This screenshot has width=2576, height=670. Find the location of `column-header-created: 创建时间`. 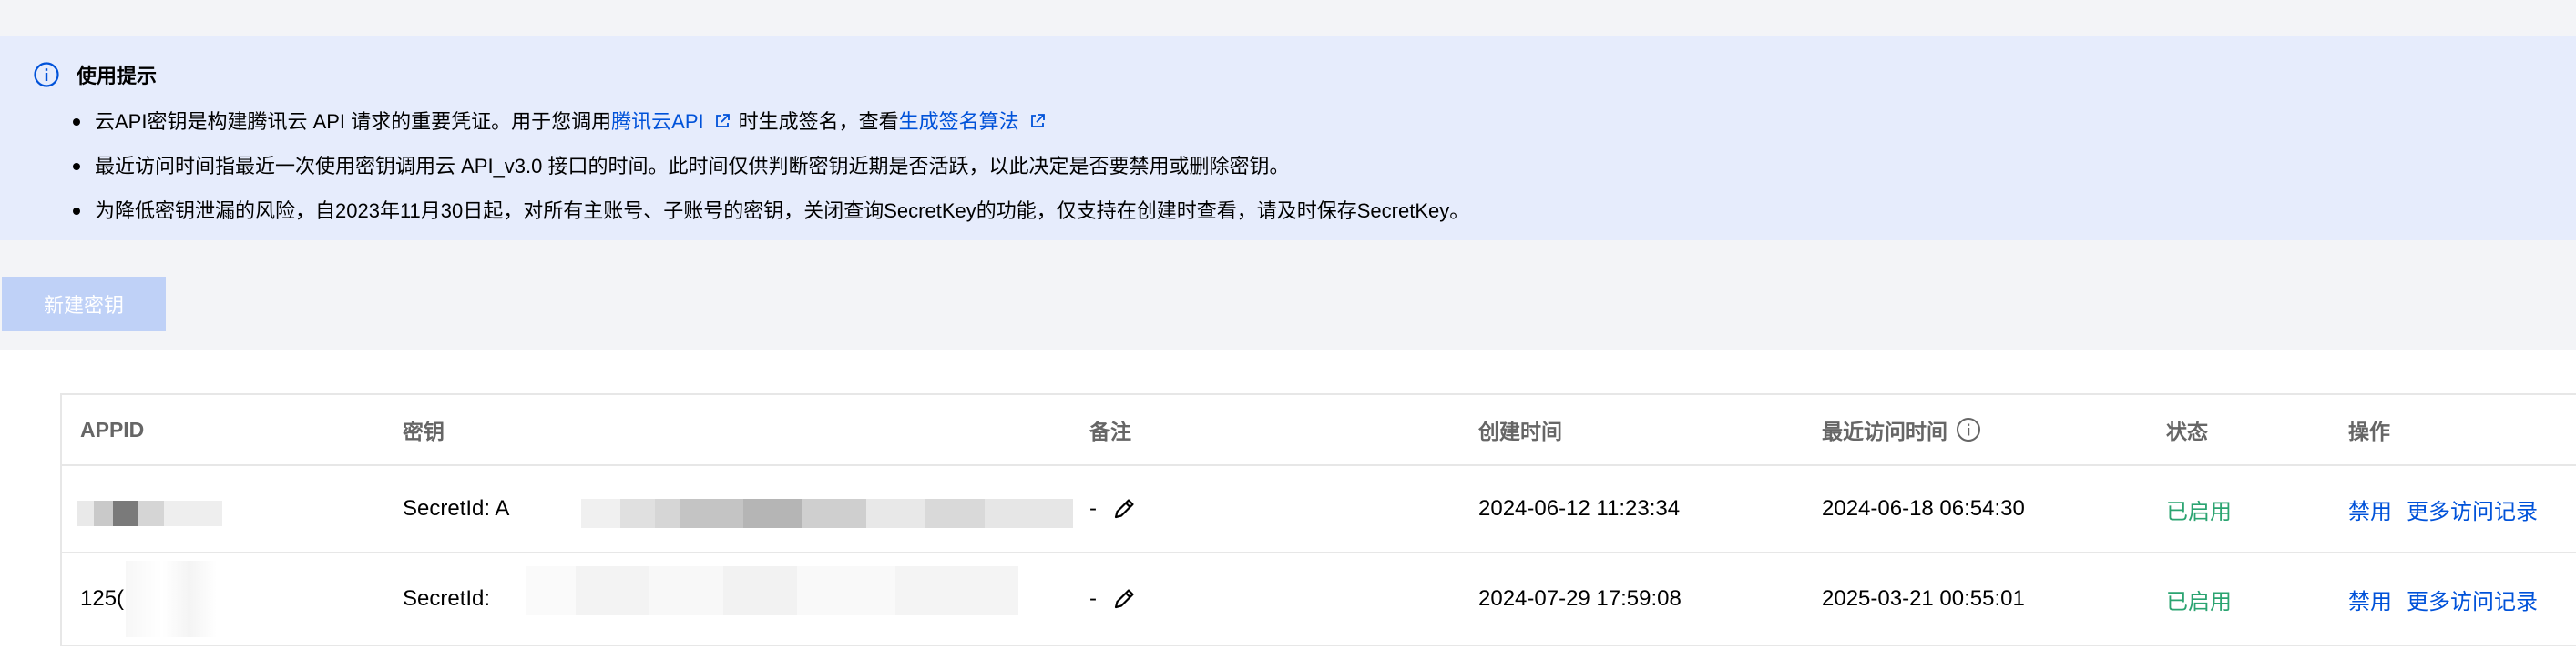

column-header-created: 创建时间 is located at coordinates (1520, 431).